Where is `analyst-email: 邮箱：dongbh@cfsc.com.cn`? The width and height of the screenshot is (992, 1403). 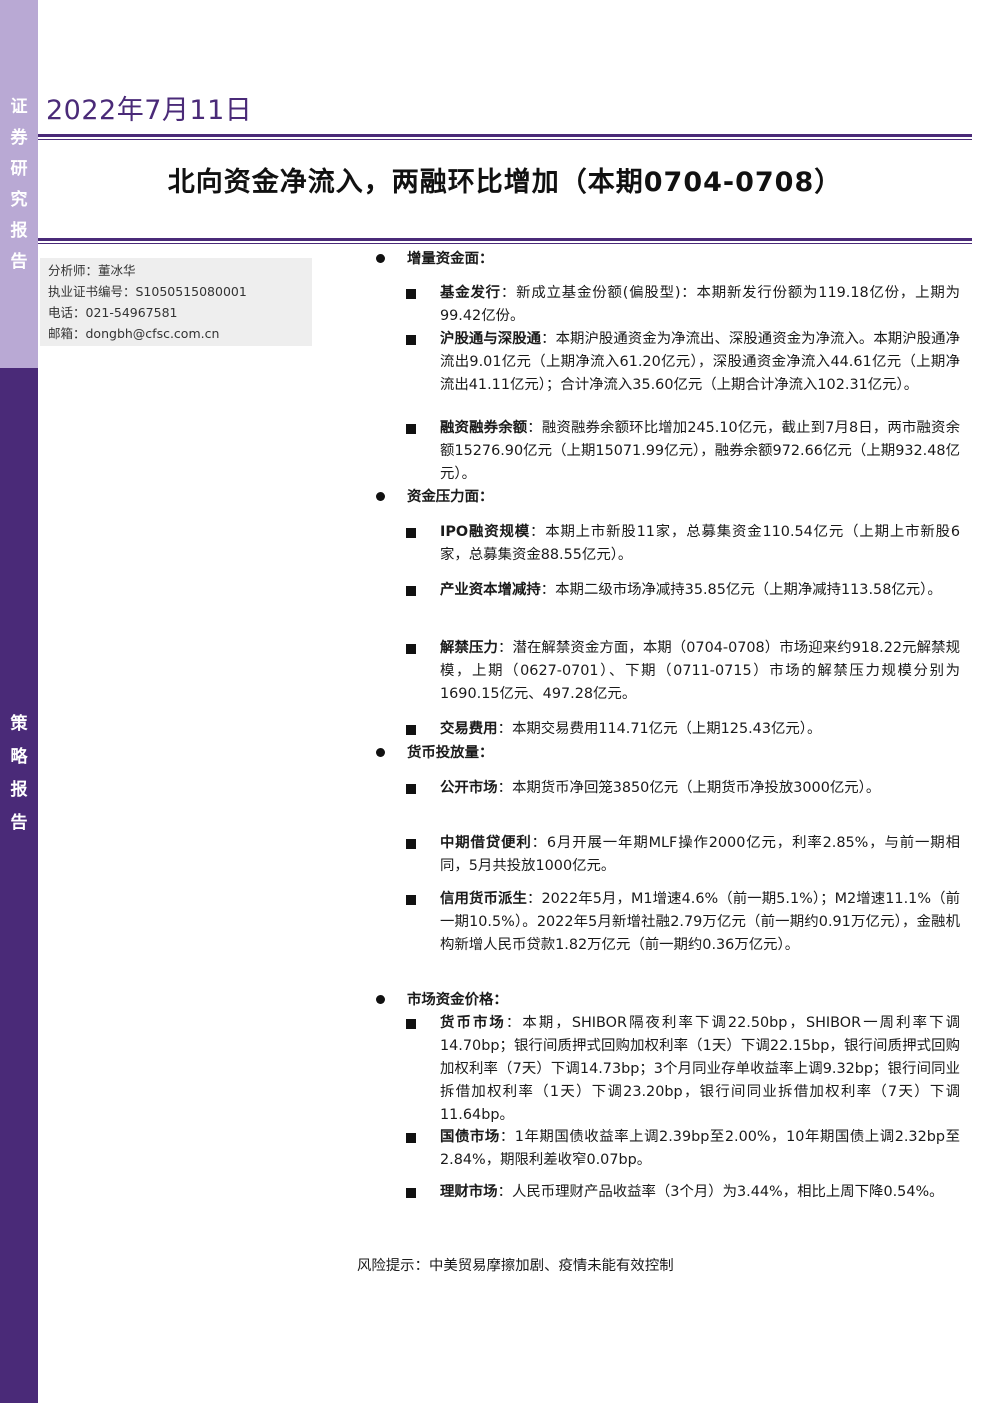 analyst-email: 邮箱：dongbh@cfsc.com.cn is located at coordinates (134, 333).